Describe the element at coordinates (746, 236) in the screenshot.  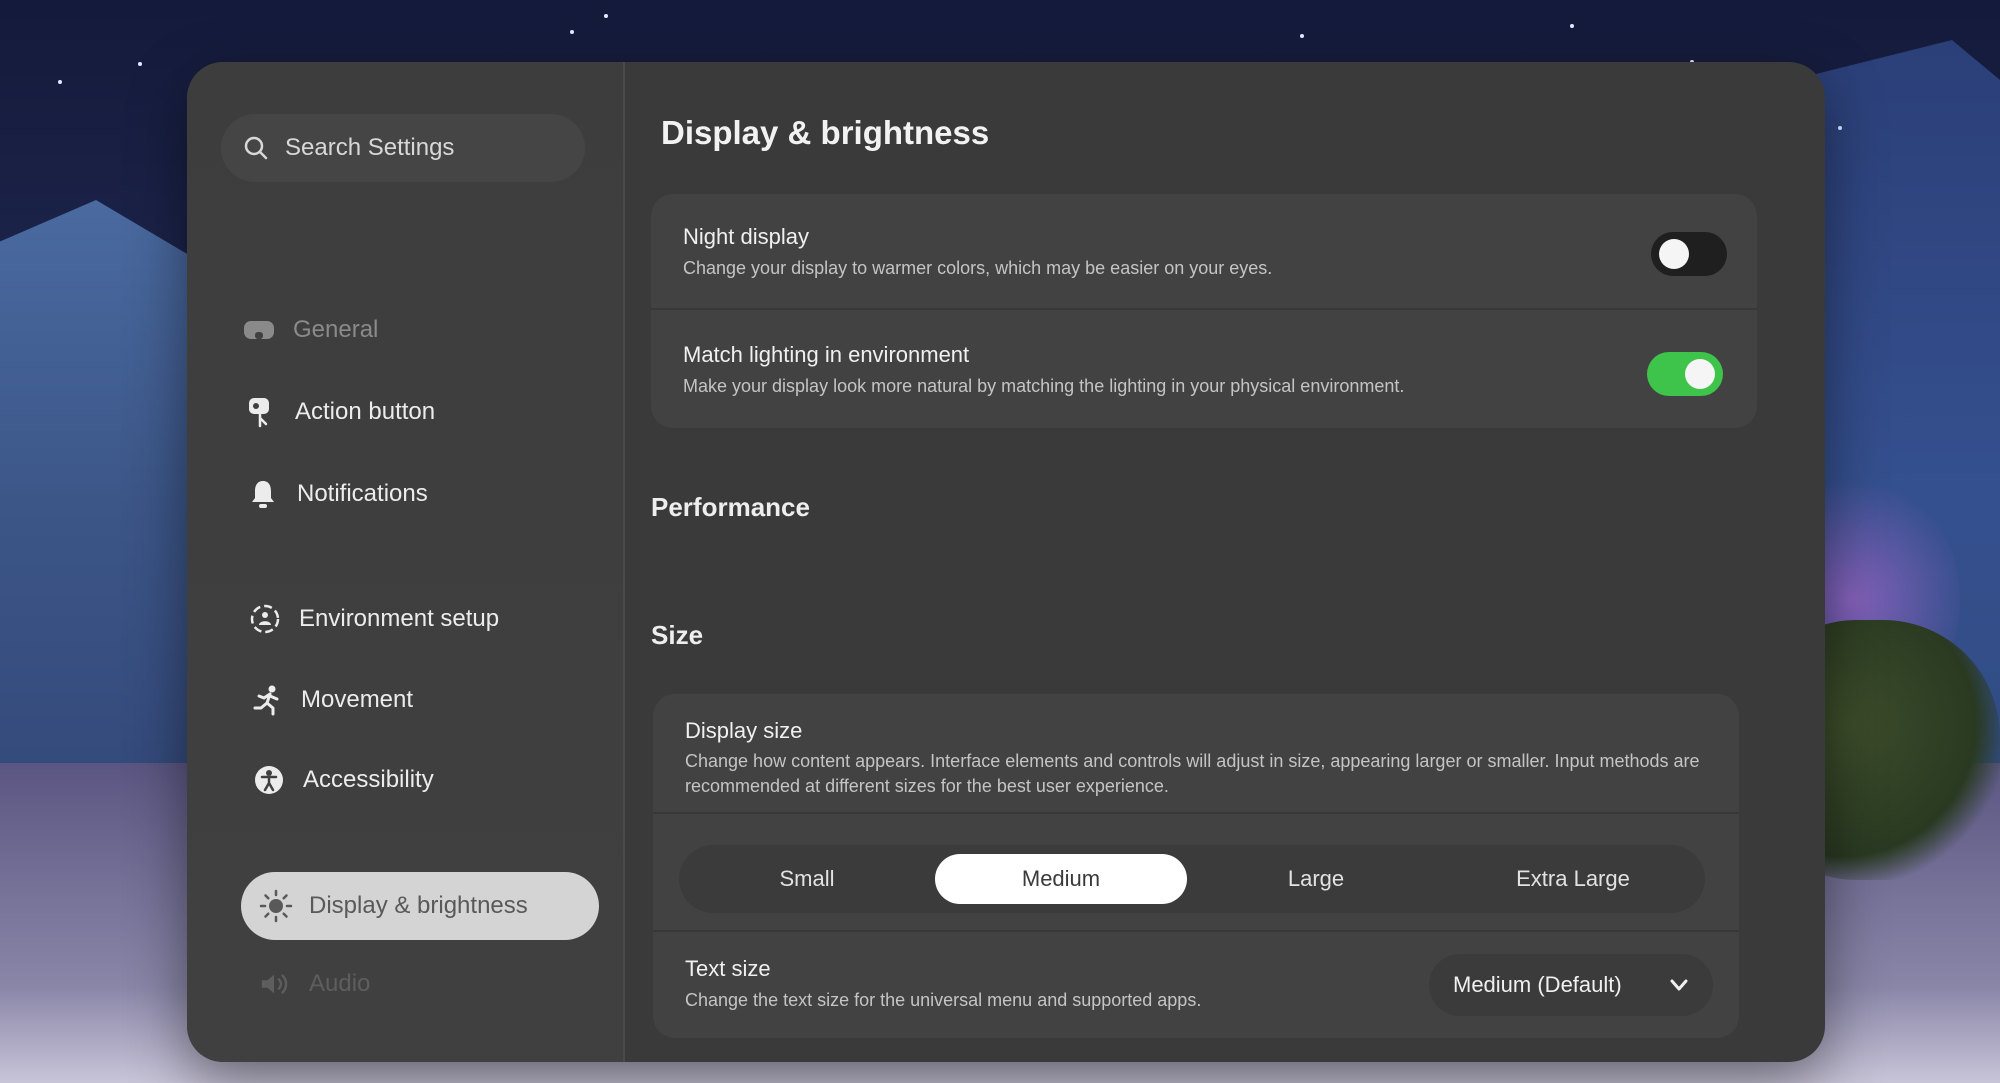
I see `night-display-title: Night display` at that location.